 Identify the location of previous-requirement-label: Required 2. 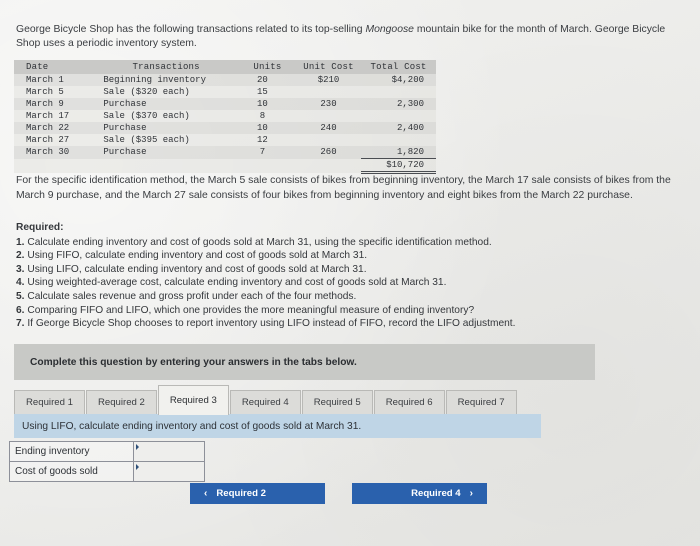
(241, 493).